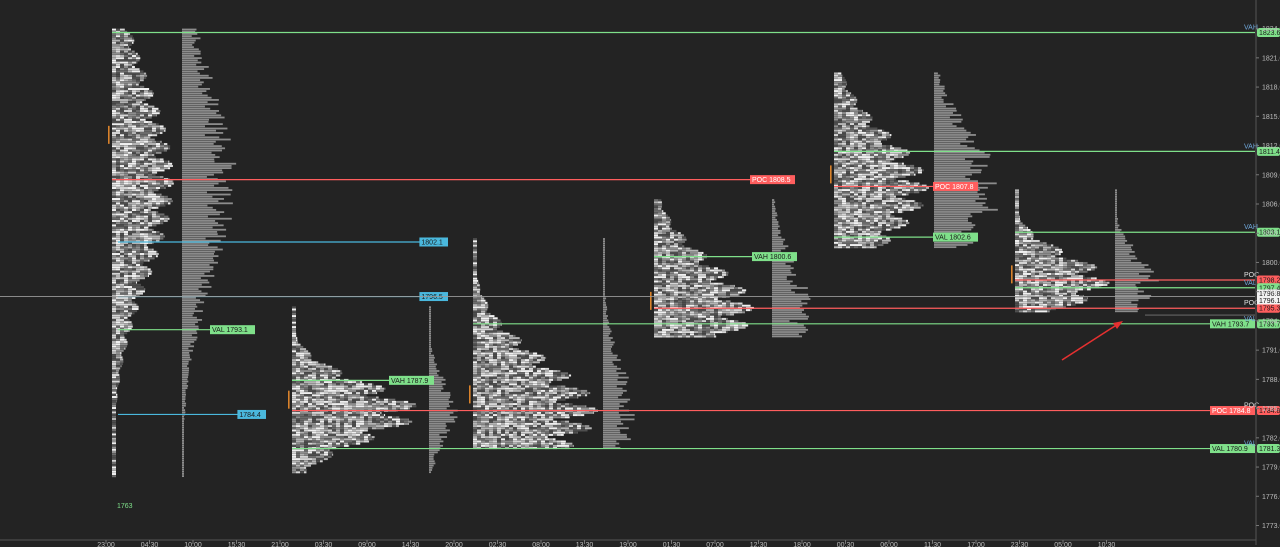 This screenshot has height=547, width=1280. What do you see at coordinates (250, 415) in the screenshot?
I see `level-label: 1784.4` at bounding box center [250, 415].